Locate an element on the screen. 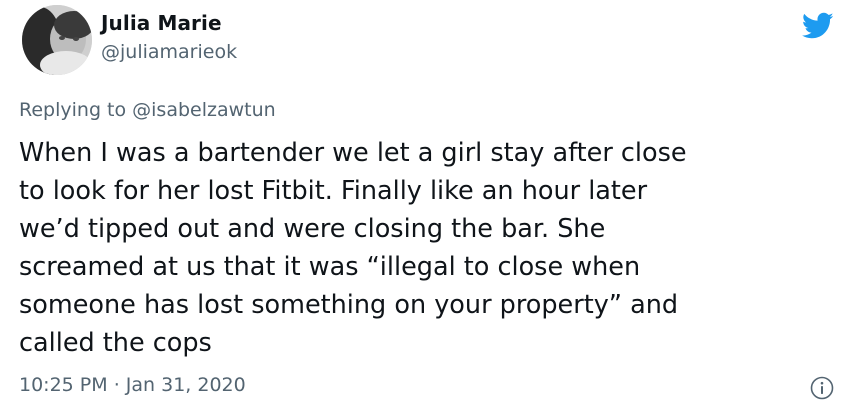 The width and height of the screenshot is (847, 420). replying-mention-link: @isabelzawtun is located at coordinates (204, 110).